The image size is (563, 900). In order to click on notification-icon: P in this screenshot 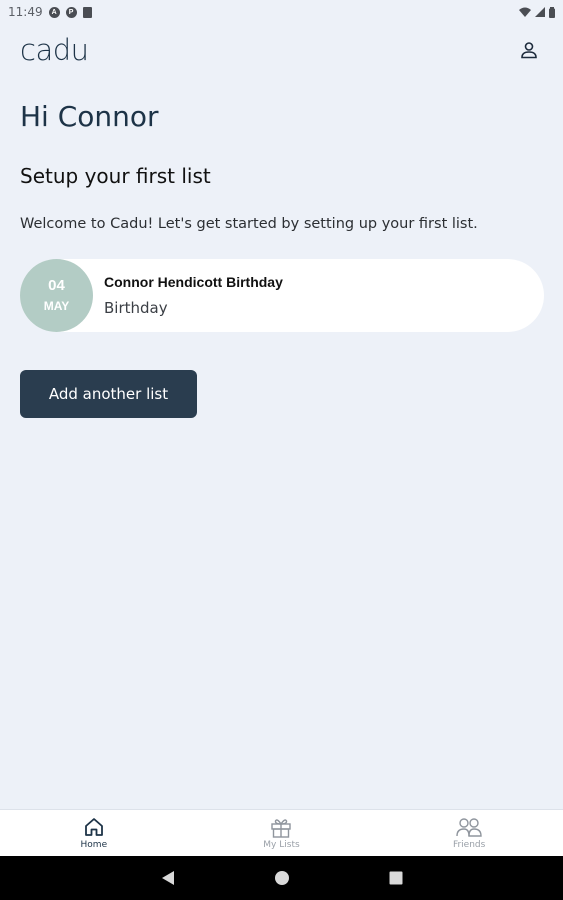, I will do `click(71, 12)`.